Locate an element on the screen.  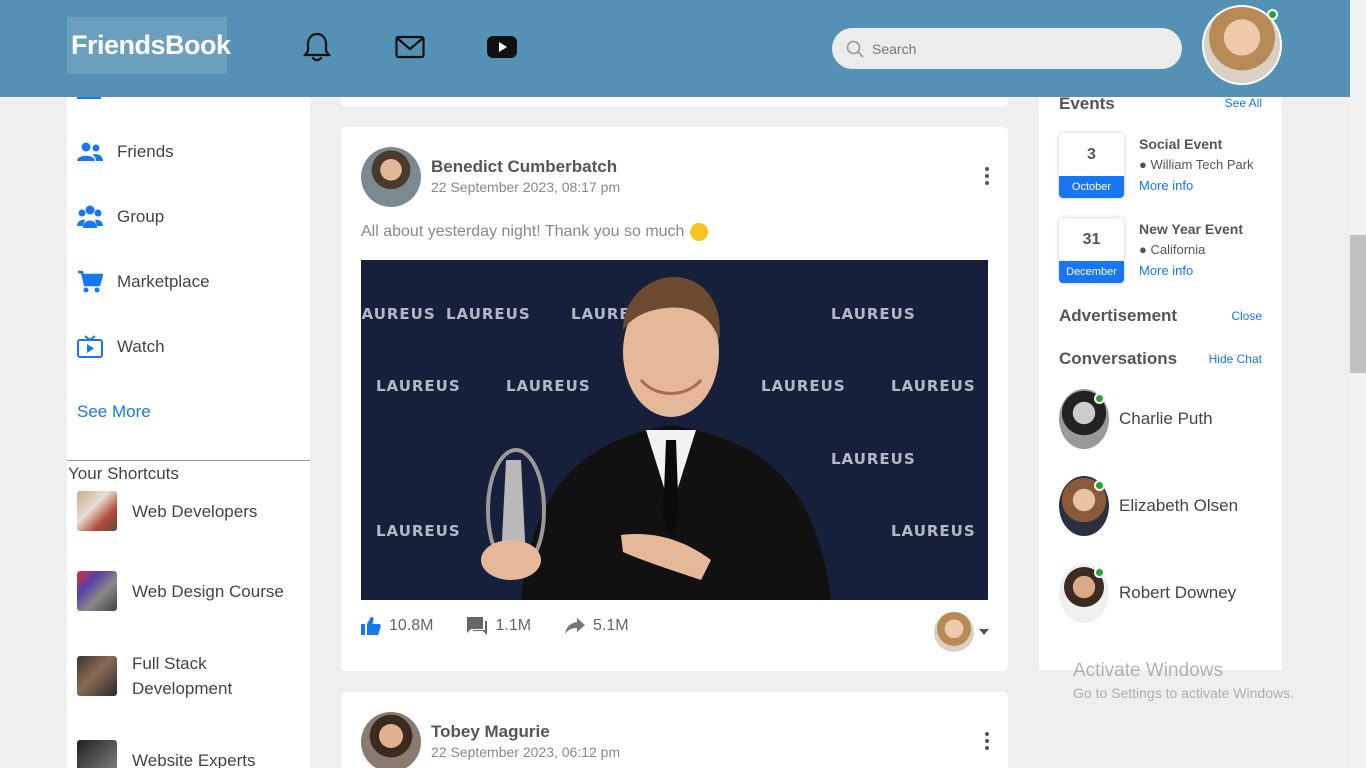
like-icon is located at coordinates (371, 626).